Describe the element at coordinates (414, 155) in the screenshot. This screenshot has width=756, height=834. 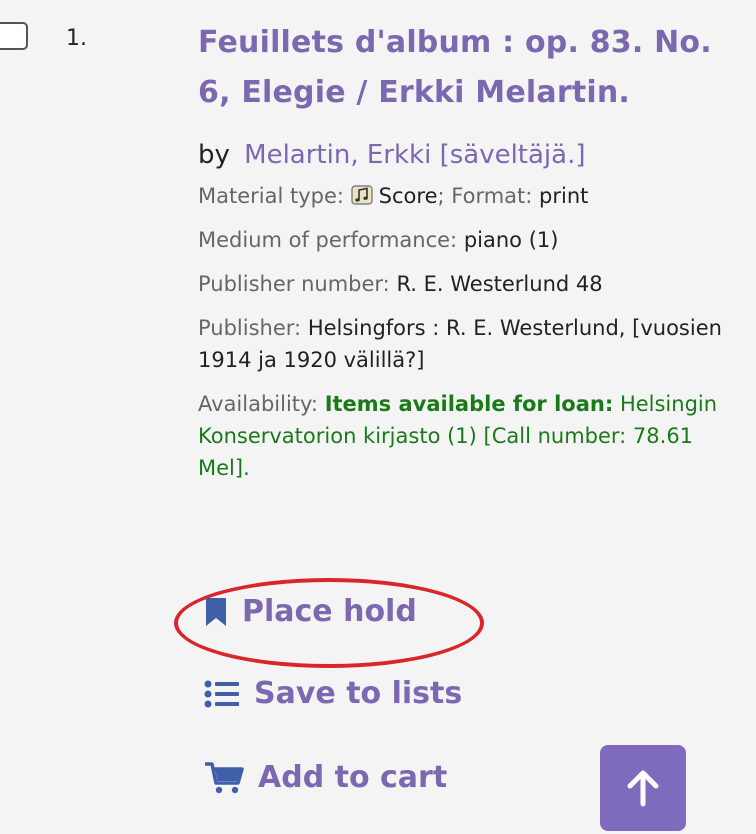
I see `author-link: Melartin, Erkki [säveltäjä.]` at that location.